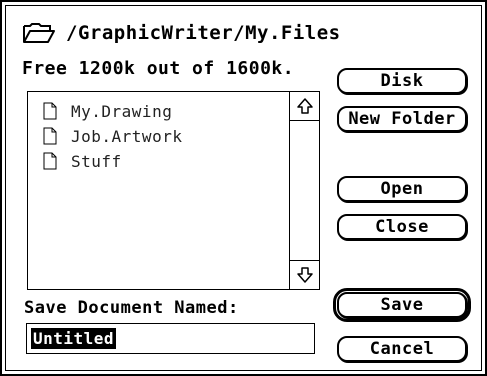 The height and width of the screenshot is (376, 487). What do you see at coordinates (158, 68) in the screenshot?
I see `free-space-text: Free 1200k out of 1600k.` at bounding box center [158, 68].